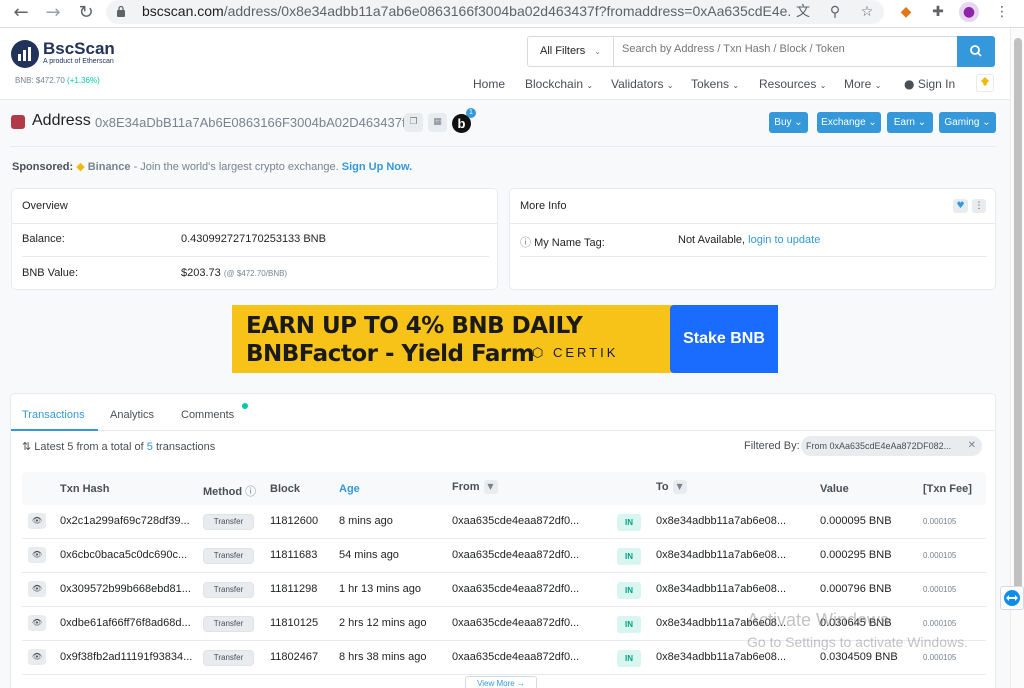 This screenshot has height=688, width=1024. What do you see at coordinates (245, 406) in the screenshot?
I see `comments-dot` at bounding box center [245, 406].